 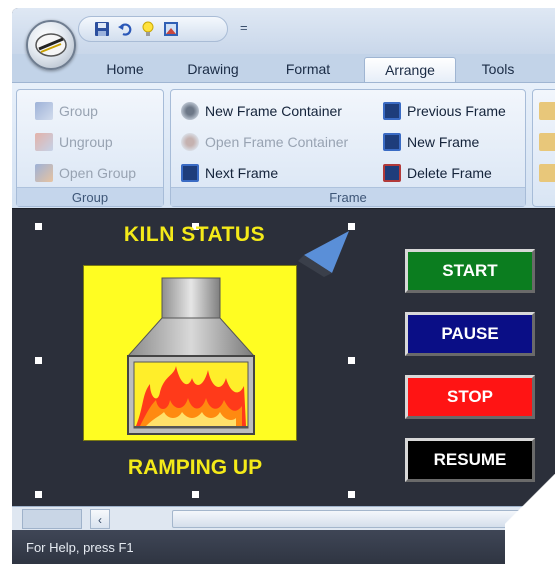 I want to click on open-group-icon, so click(x=44, y=173).